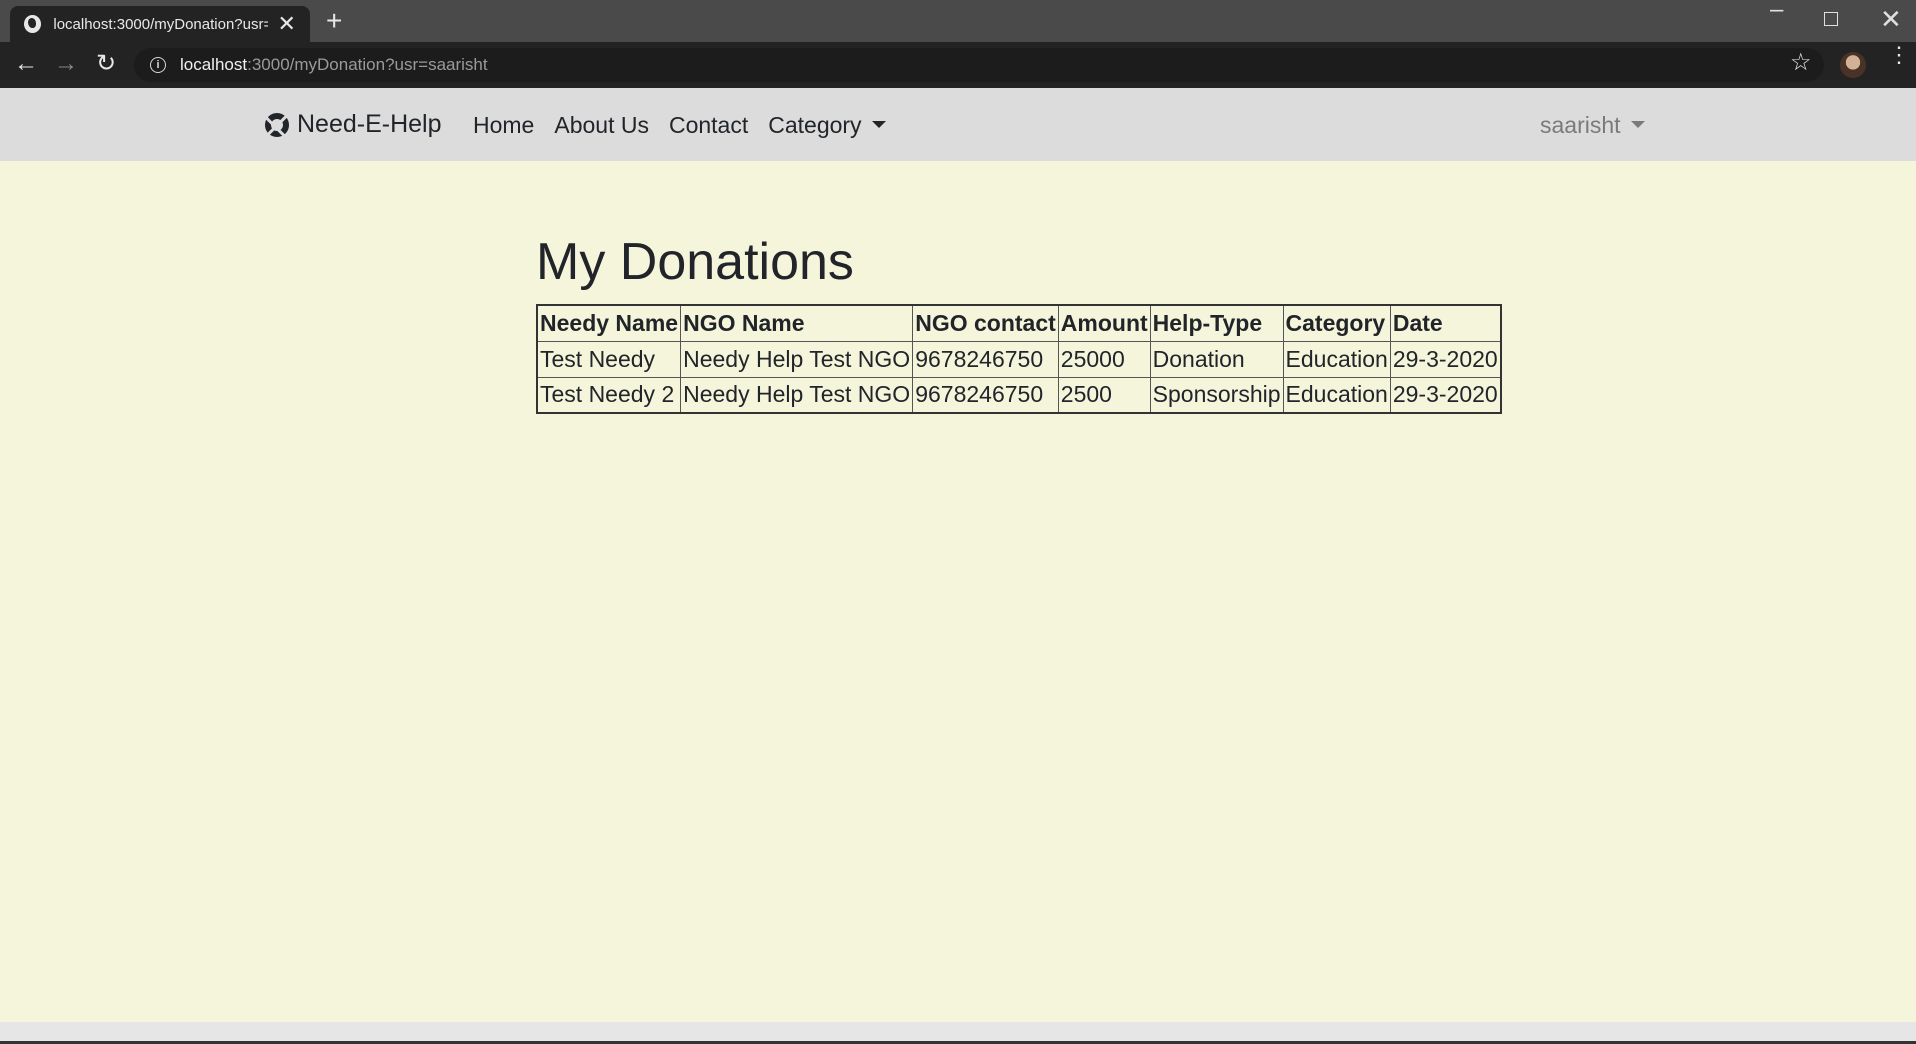 This screenshot has width=1916, height=1044. Describe the element at coordinates (609, 359) in the screenshot. I see `cell-needy-name: Test Needy` at that location.